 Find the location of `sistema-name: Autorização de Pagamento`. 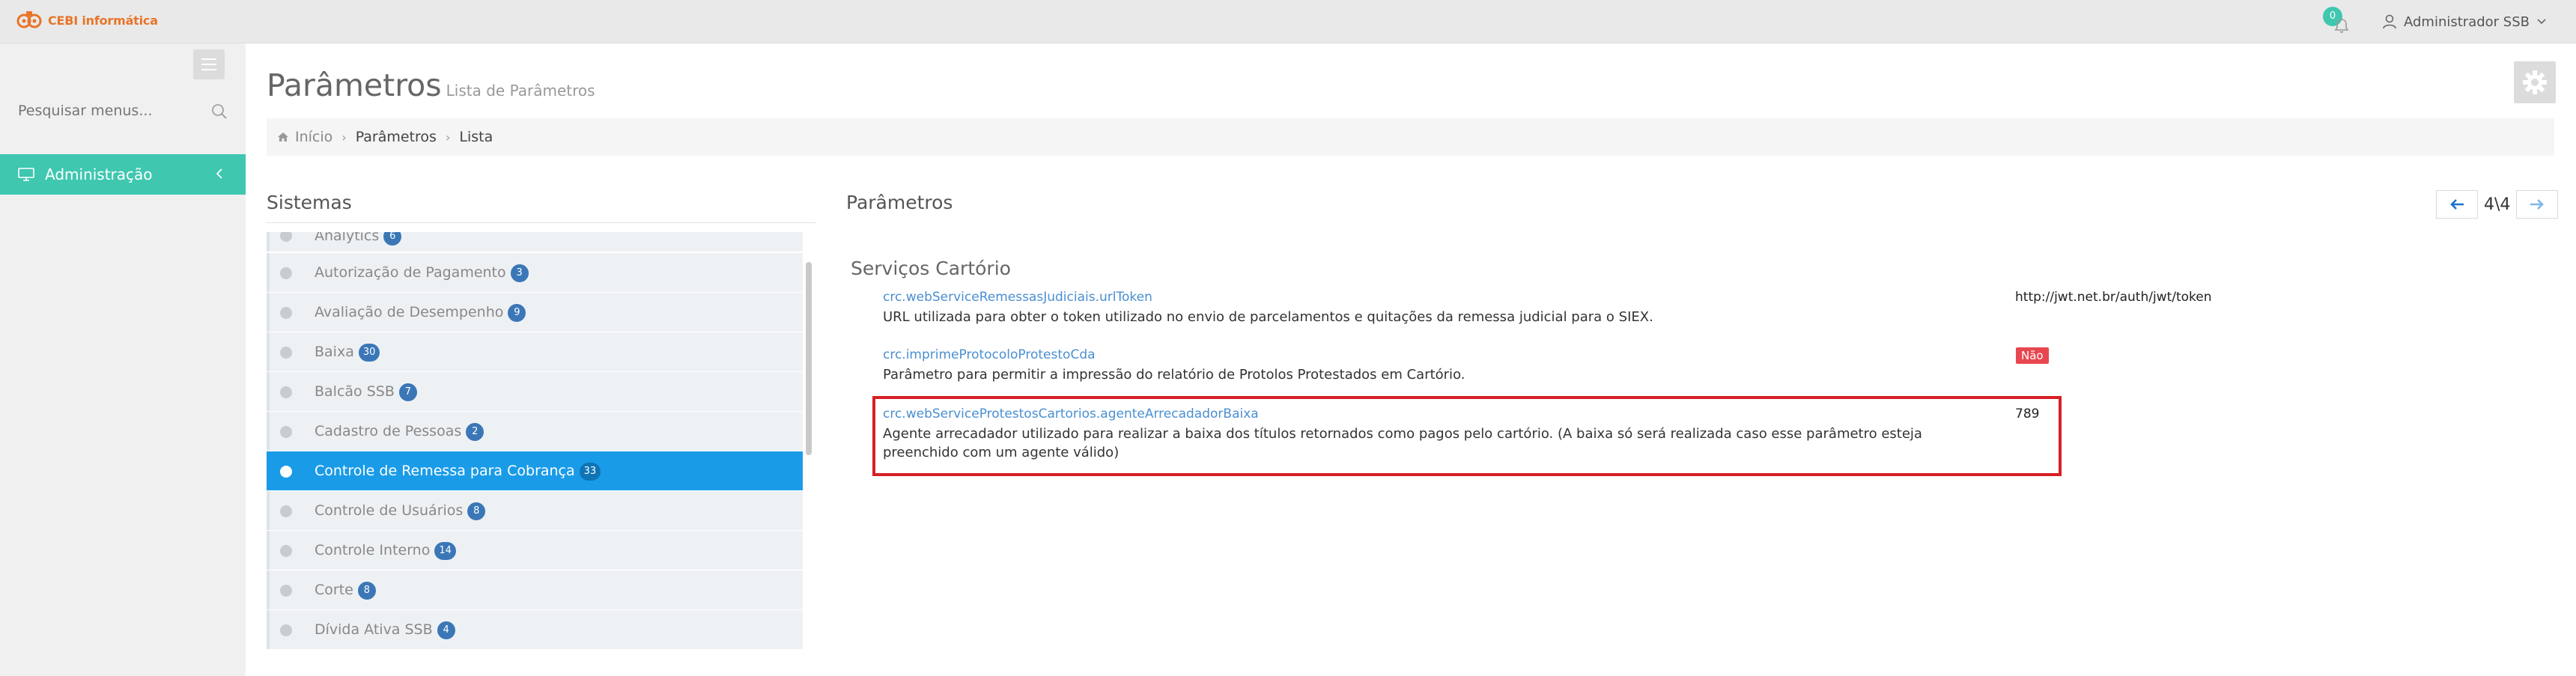

sistema-name: Autorização de Pagamento is located at coordinates (410, 272).